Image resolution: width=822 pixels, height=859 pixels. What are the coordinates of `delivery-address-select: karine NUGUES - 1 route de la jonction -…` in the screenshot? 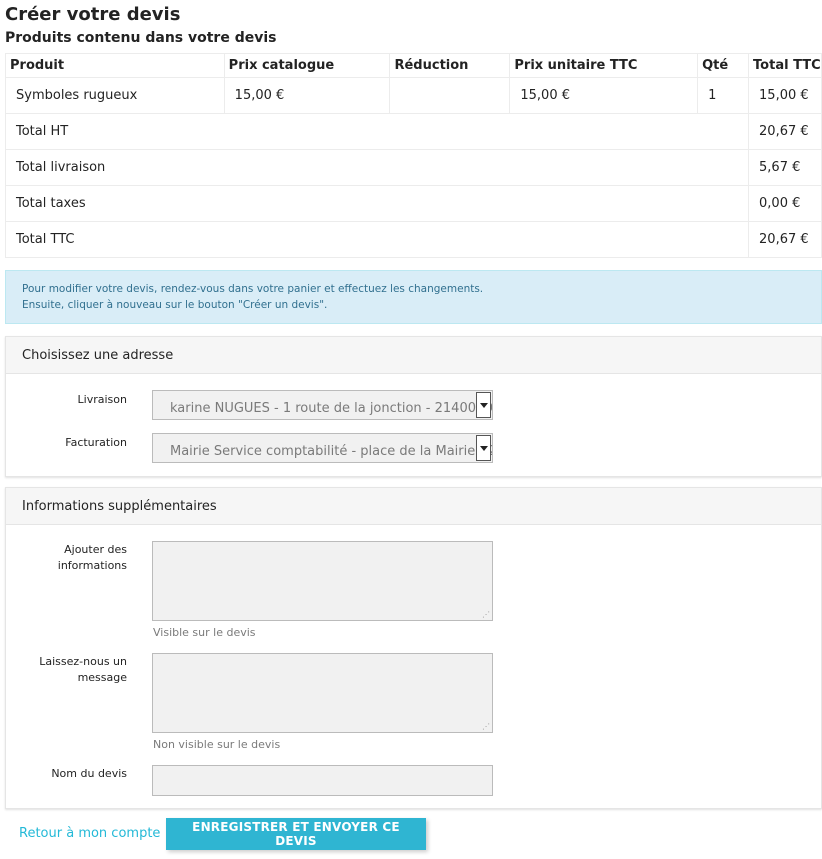 It's located at (322, 405).